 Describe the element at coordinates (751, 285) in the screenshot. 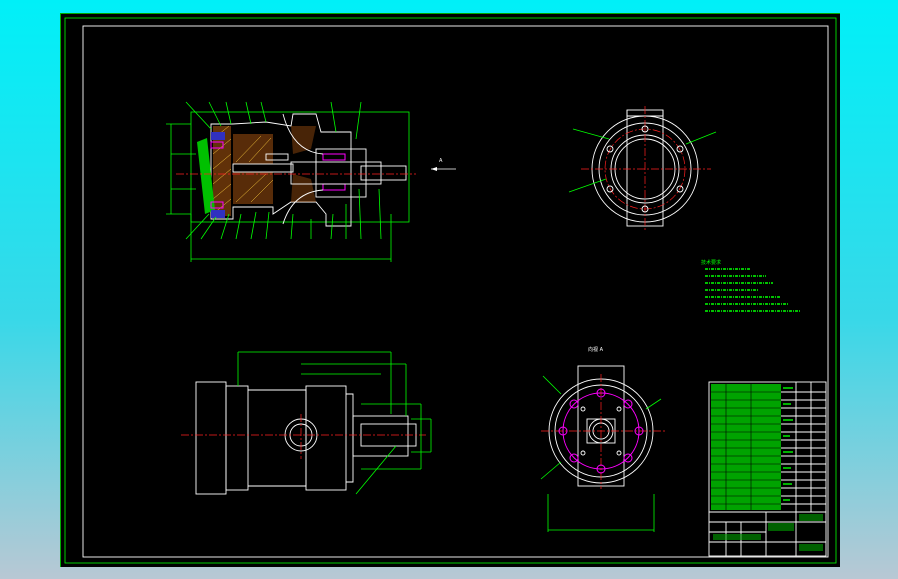

I see `technical-notes: 技术要求` at that location.